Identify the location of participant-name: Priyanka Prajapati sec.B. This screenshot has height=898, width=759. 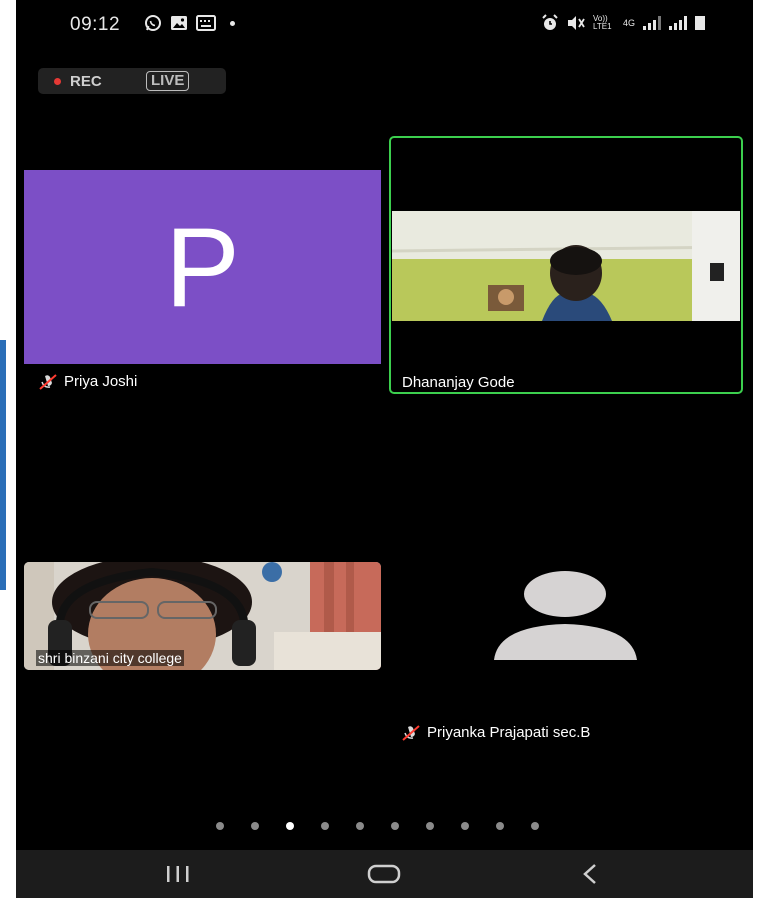
(509, 732).